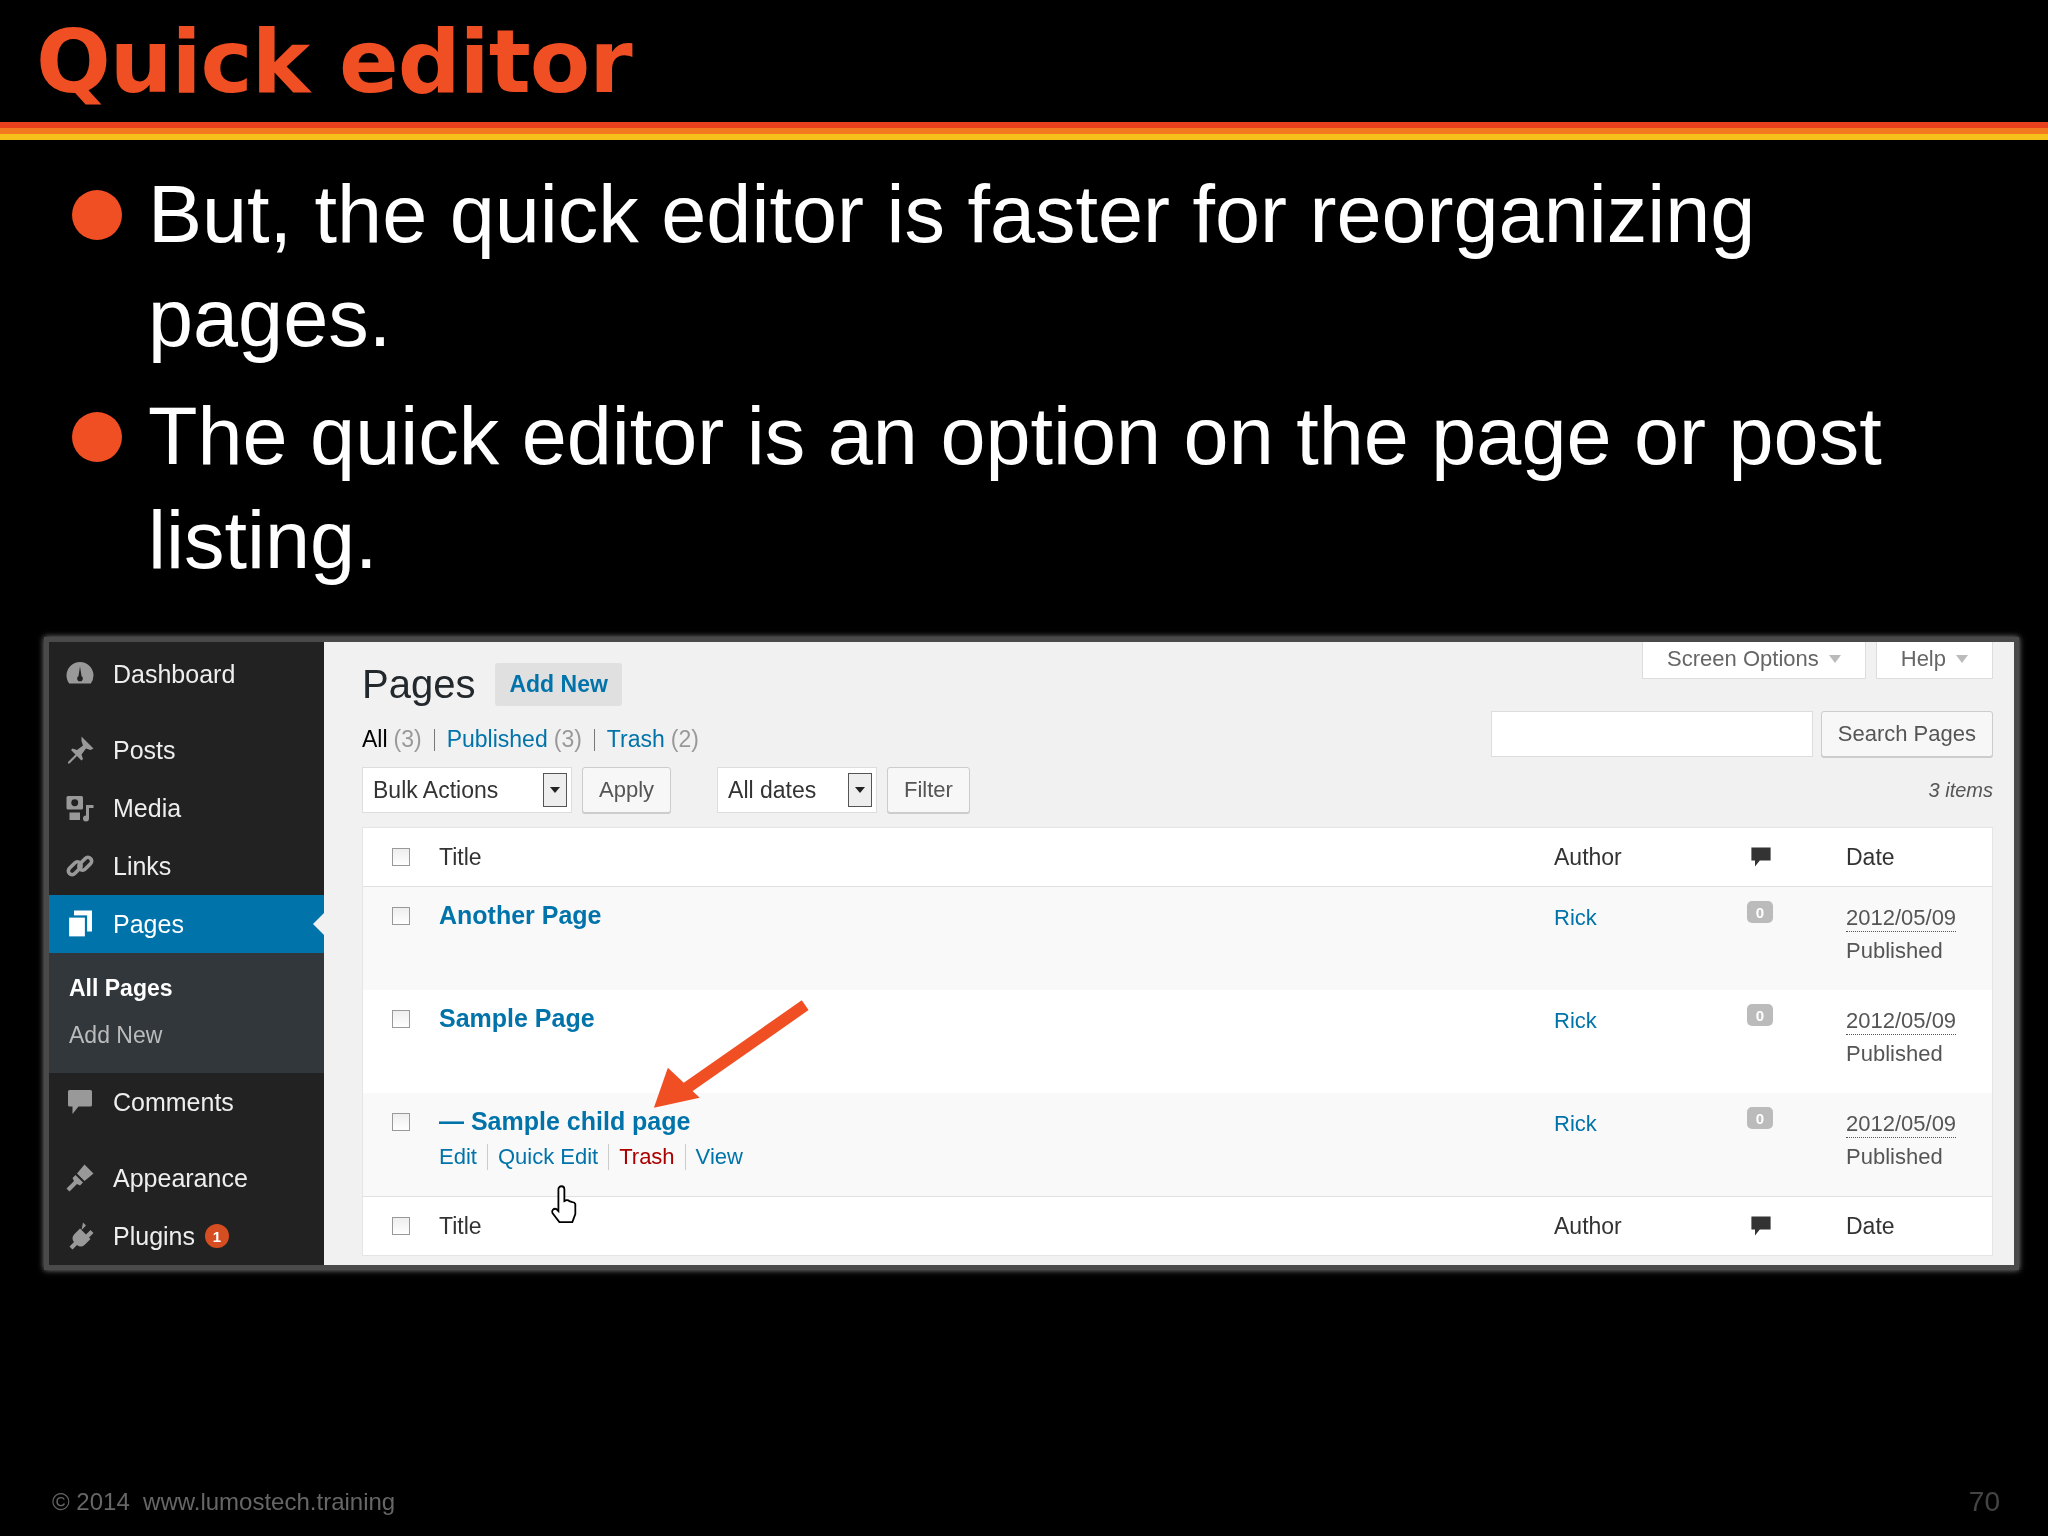 This screenshot has height=1536, width=2048. I want to click on menu-pointer, so click(318, 924).